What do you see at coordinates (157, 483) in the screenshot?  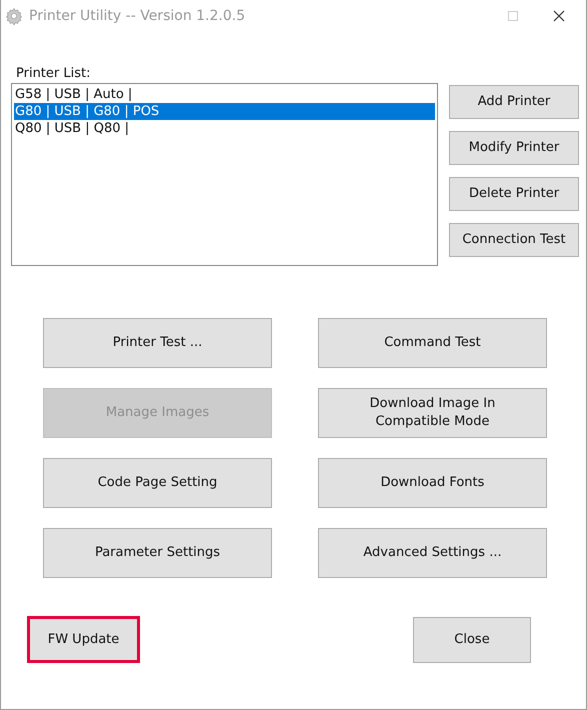 I see `function-button: Code Page Setting` at bounding box center [157, 483].